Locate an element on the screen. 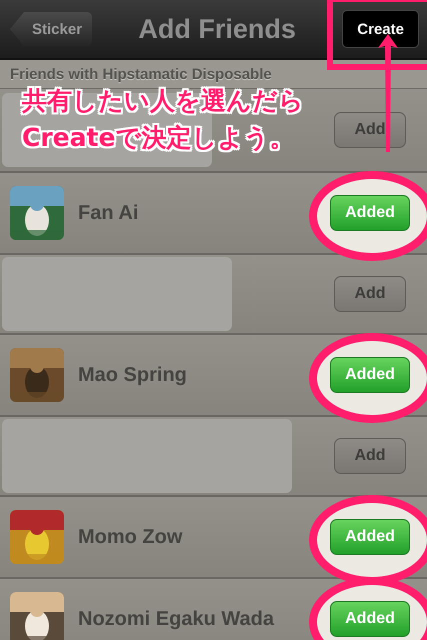 The width and height of the screenshot is (427, 640). friend-name: Momo Zow is located at coordinates (131, 537).